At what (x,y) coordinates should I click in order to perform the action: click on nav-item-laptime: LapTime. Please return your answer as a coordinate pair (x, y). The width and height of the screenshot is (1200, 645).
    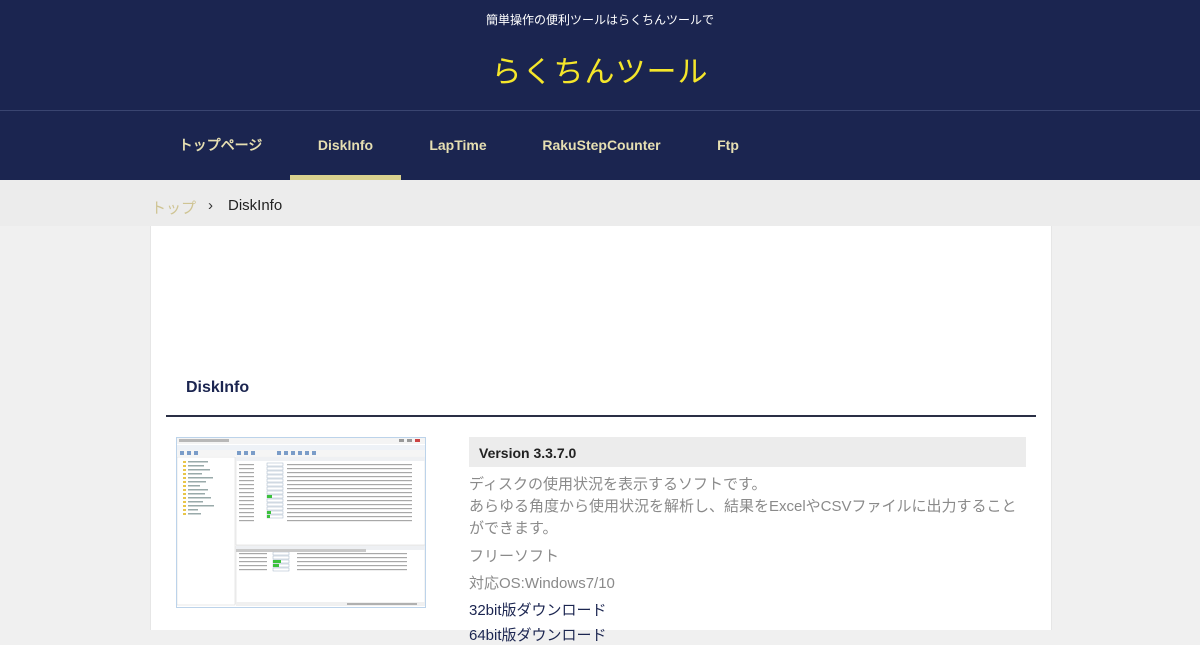
    Looking at the image, I should click on (458, 145).